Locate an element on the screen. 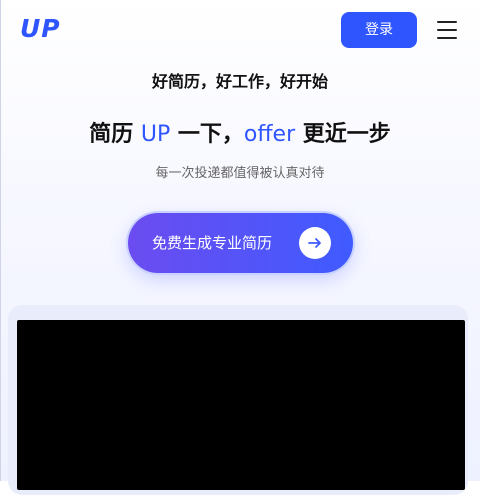 The image size is (480, 495). hero-headline: 简历 UP 一下，offer 更近一步 is located at coordinates (240, 135).